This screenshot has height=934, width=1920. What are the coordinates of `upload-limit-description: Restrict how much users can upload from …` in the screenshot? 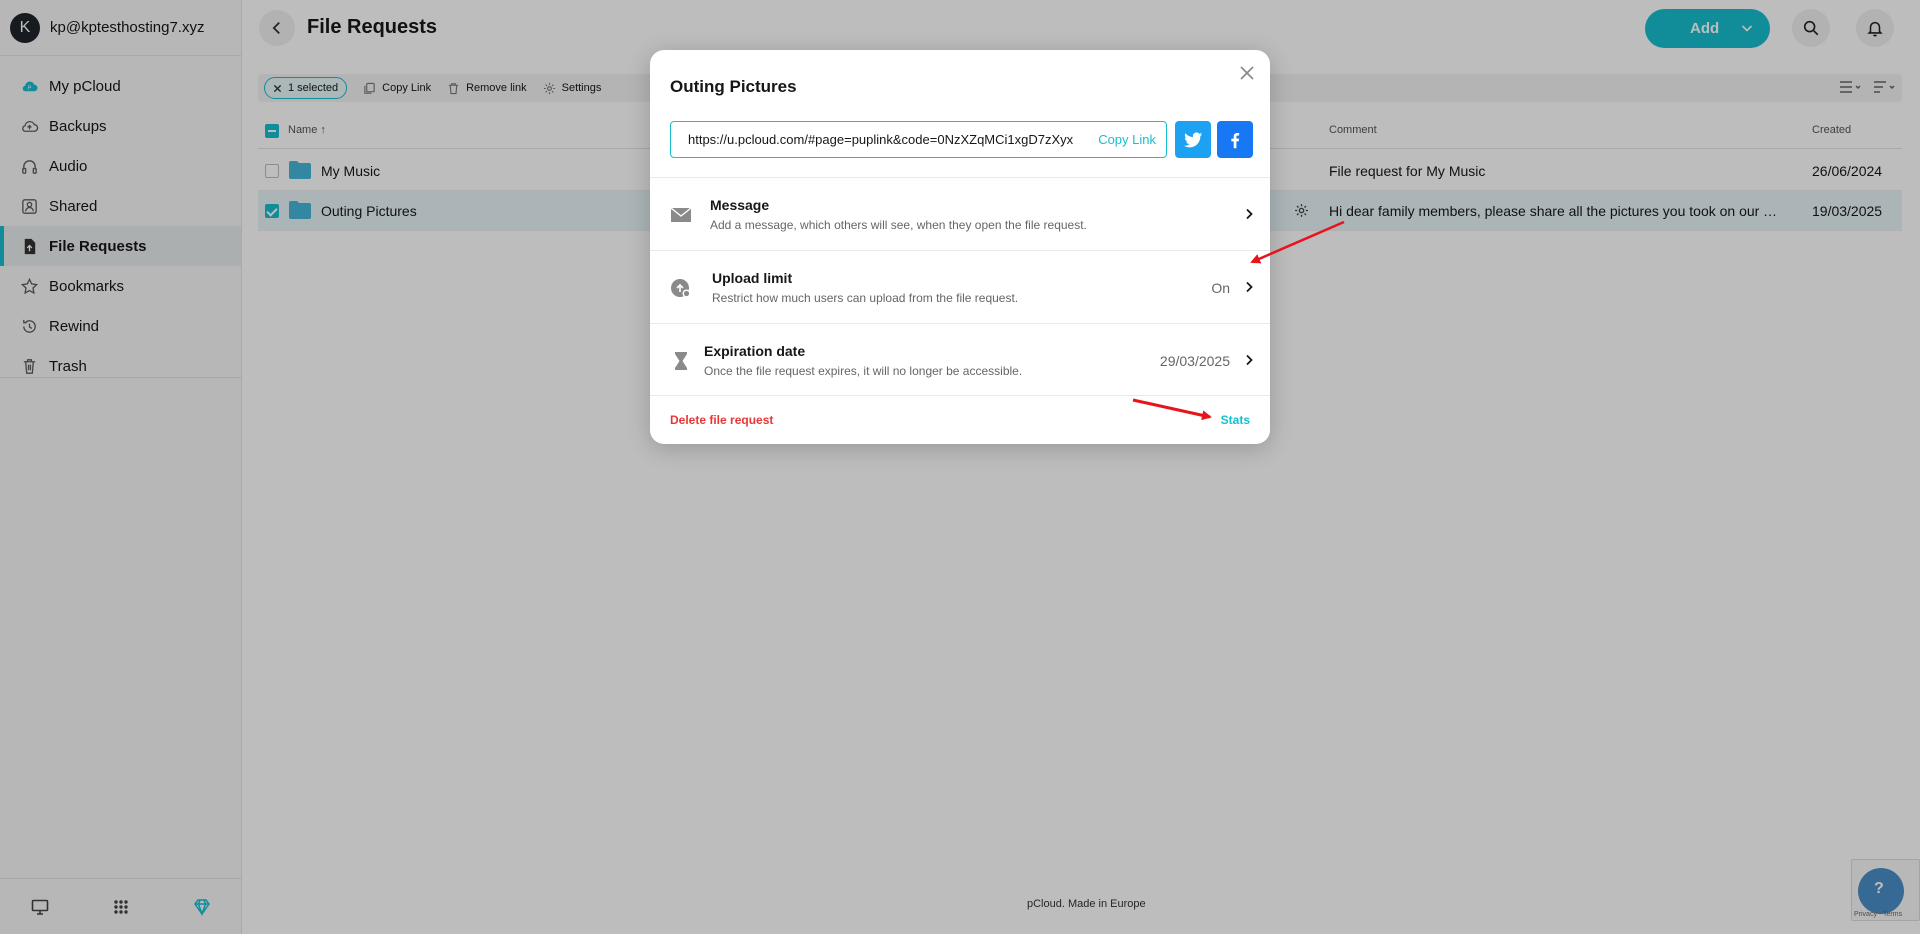 It's located at (865, 298).